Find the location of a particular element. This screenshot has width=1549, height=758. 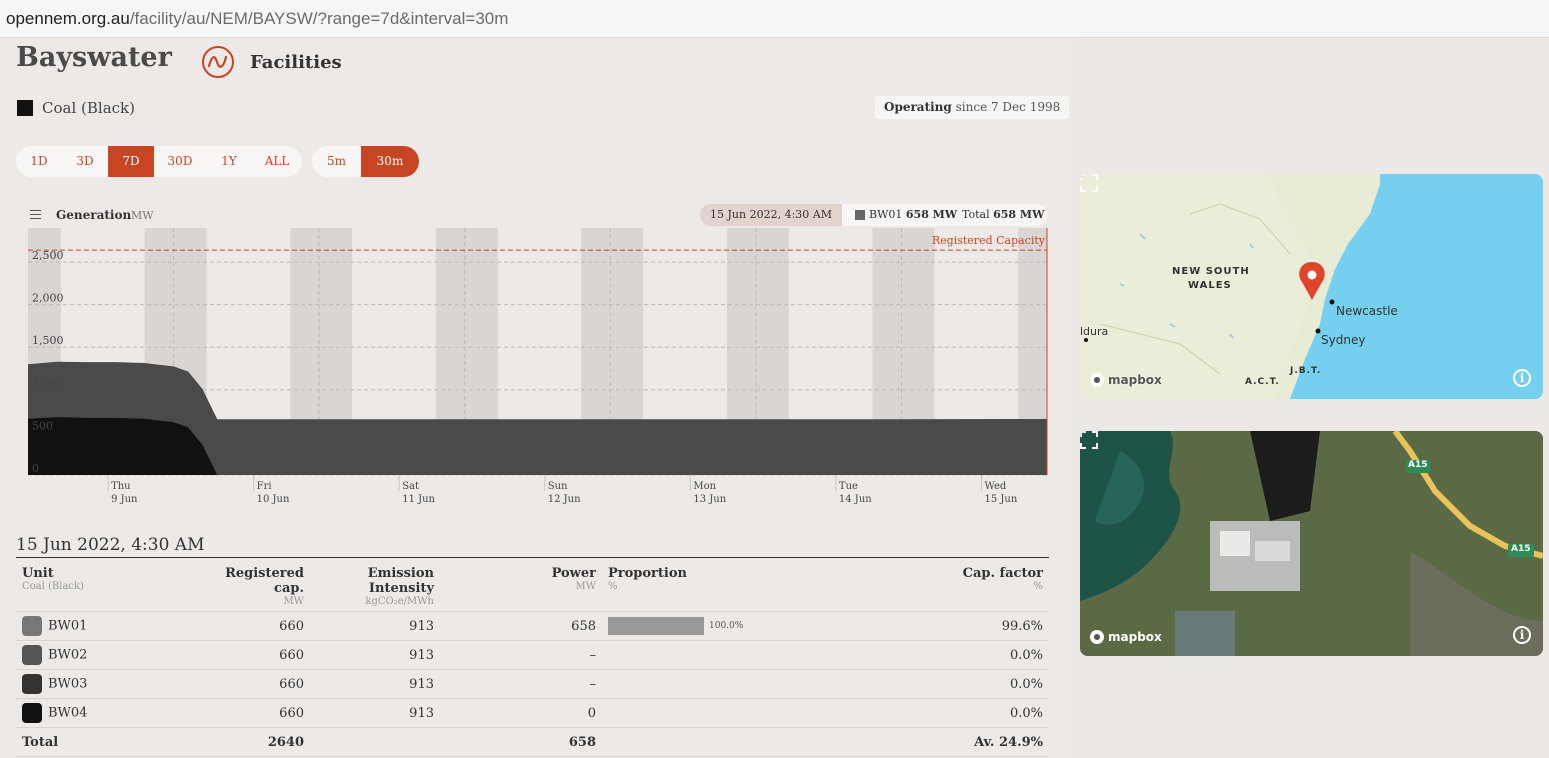

total-power: 658 is located at coordinates (521, 742).